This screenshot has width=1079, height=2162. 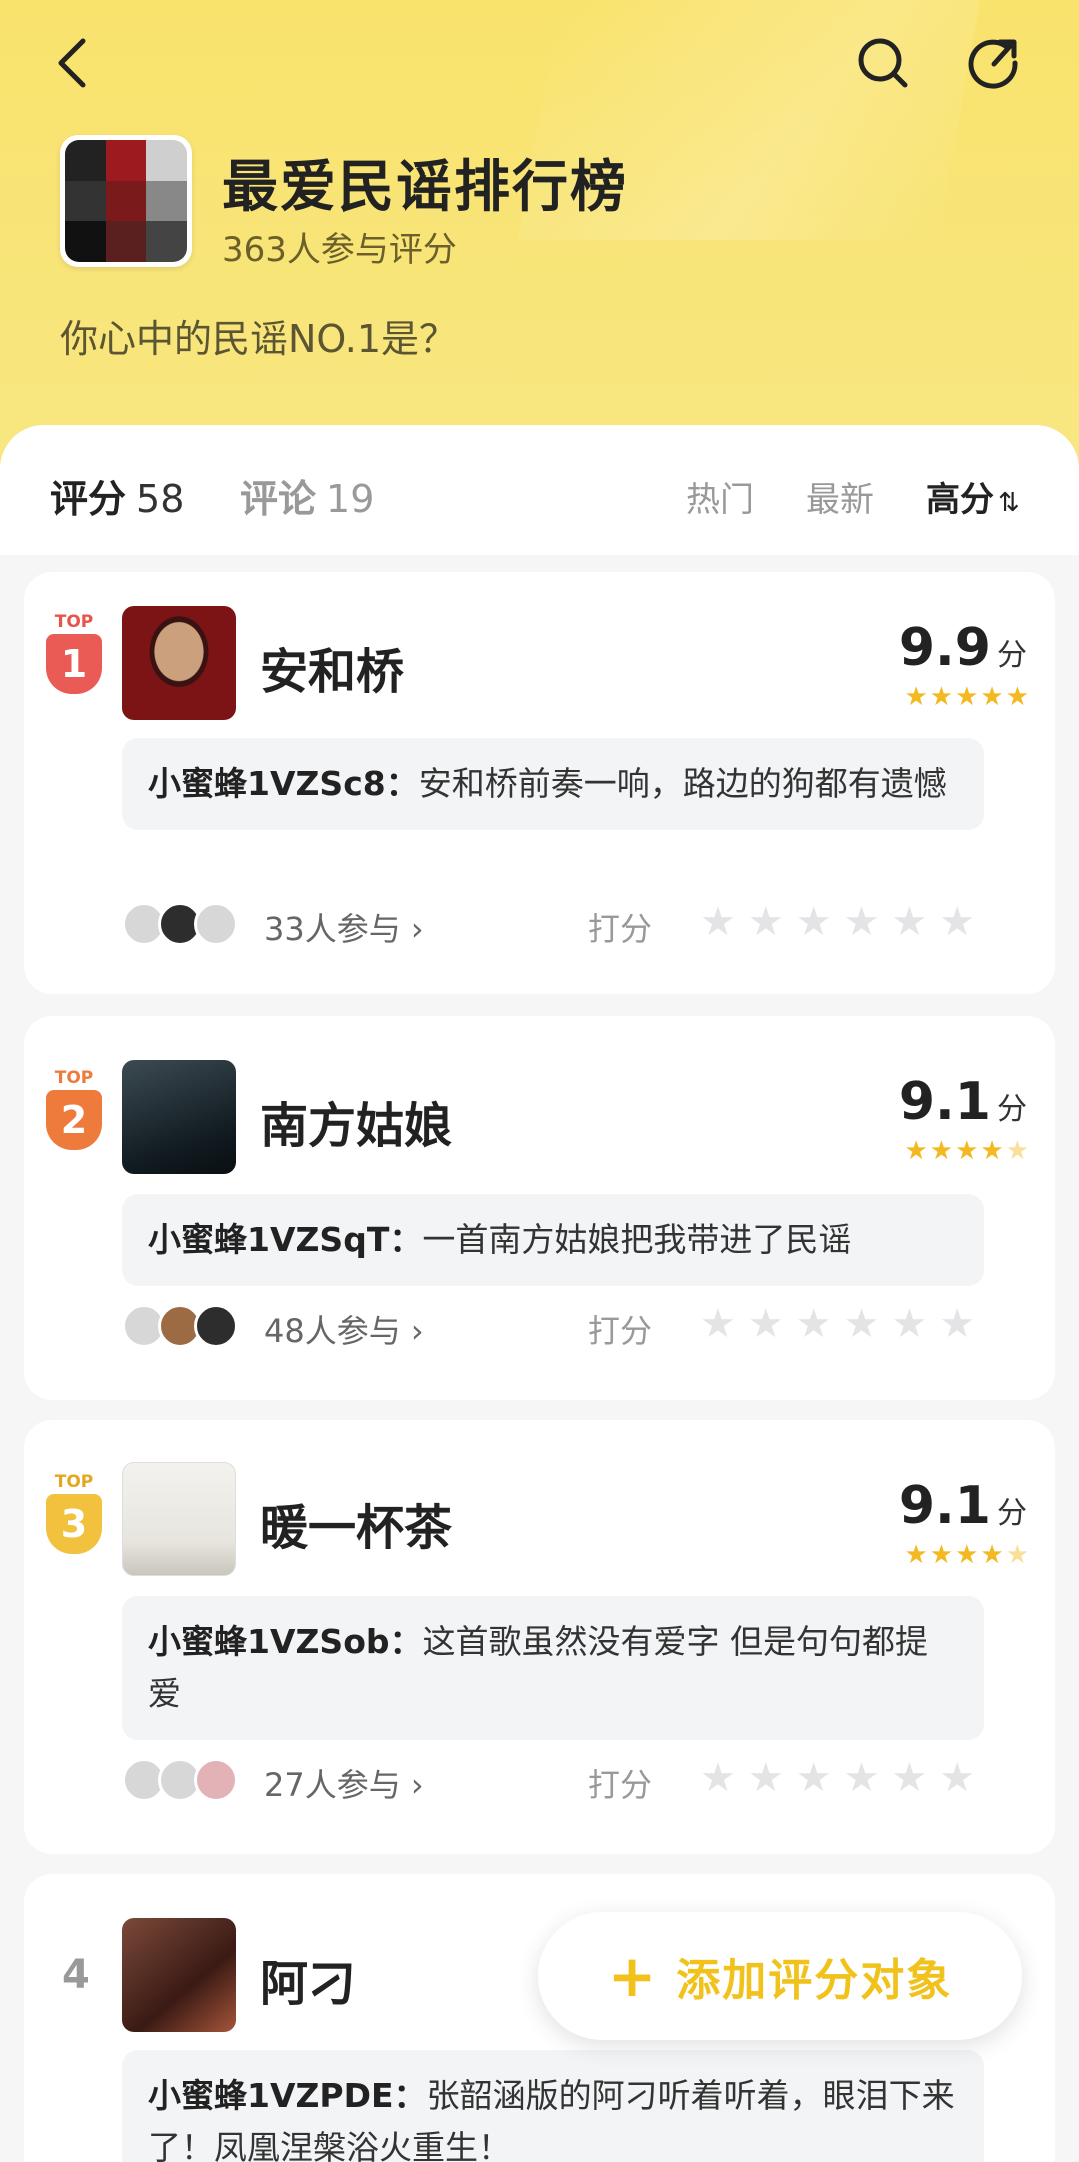 I want to click on tab-comment: 评论 19, so click(x=307, y=495).